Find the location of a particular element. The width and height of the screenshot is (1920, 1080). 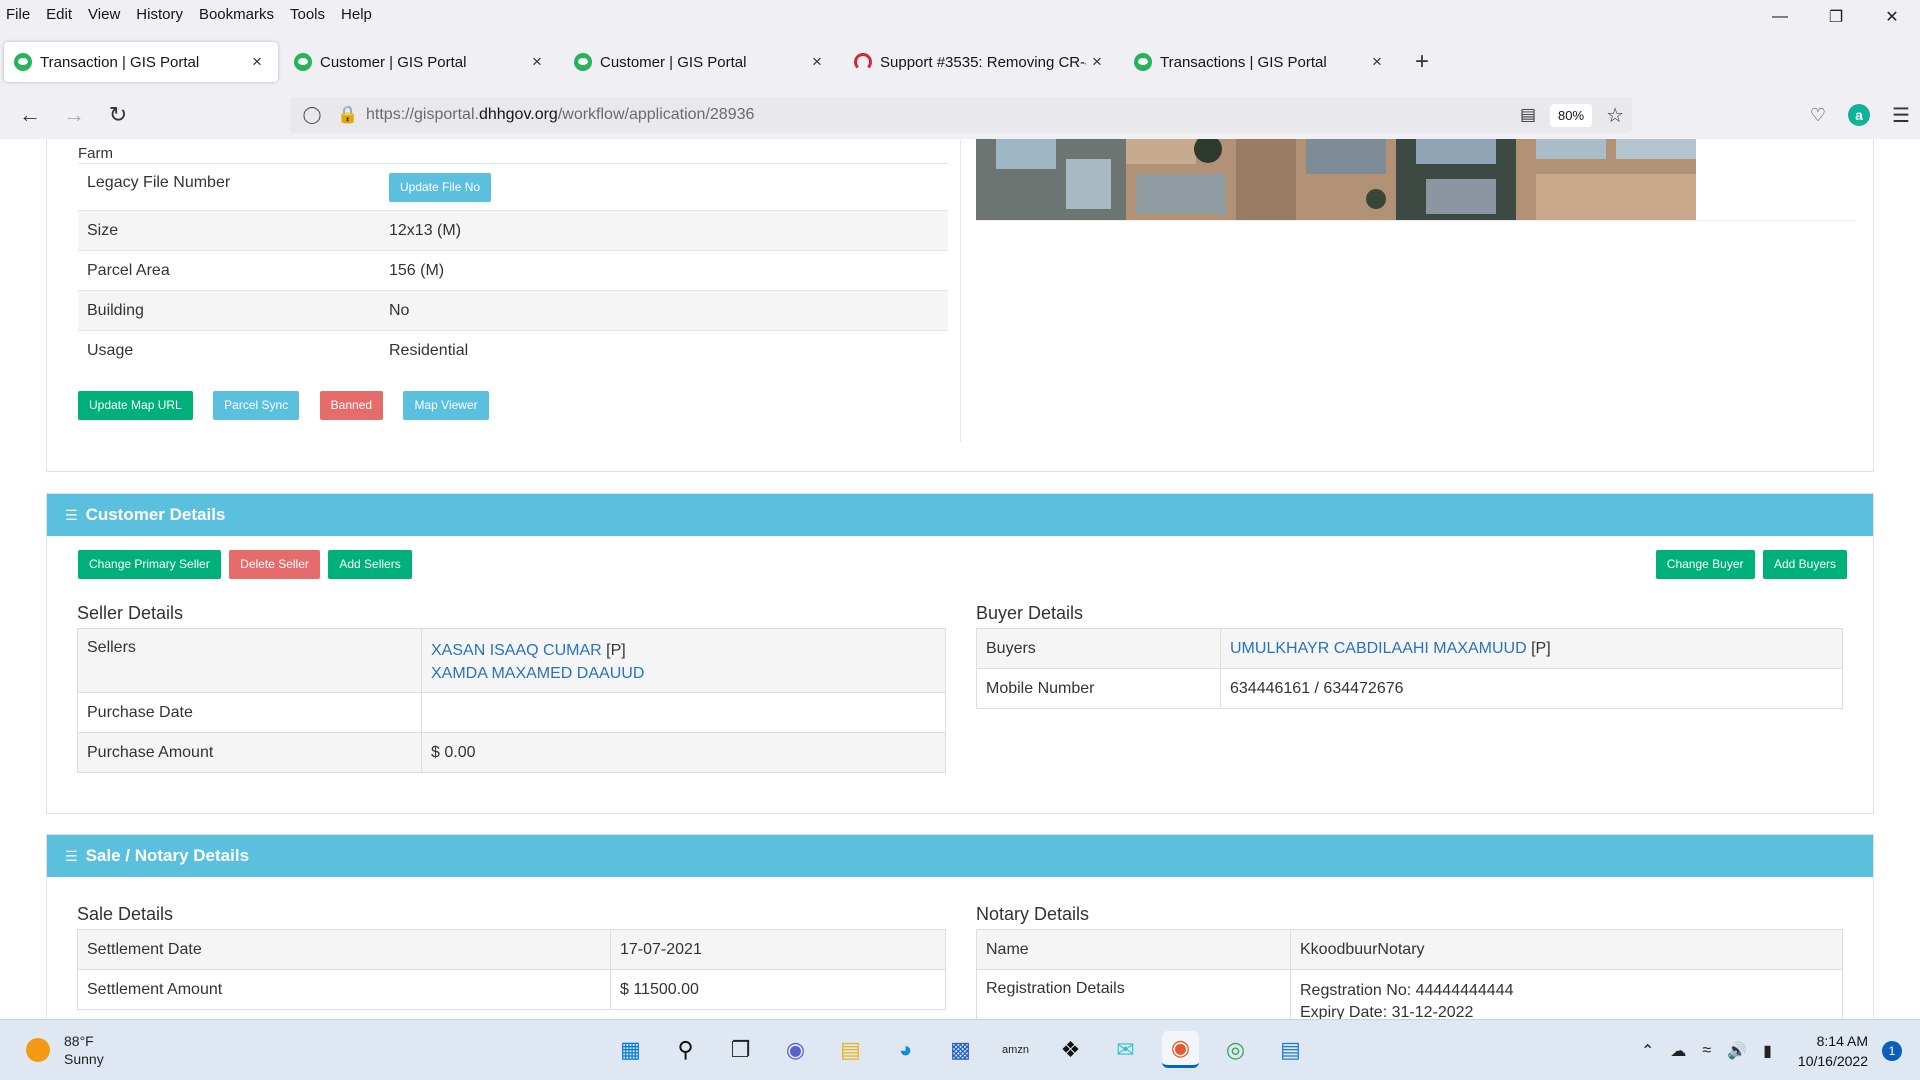

tab-label: Transactions | GIS Portal is located at coordinates (1243, 62).